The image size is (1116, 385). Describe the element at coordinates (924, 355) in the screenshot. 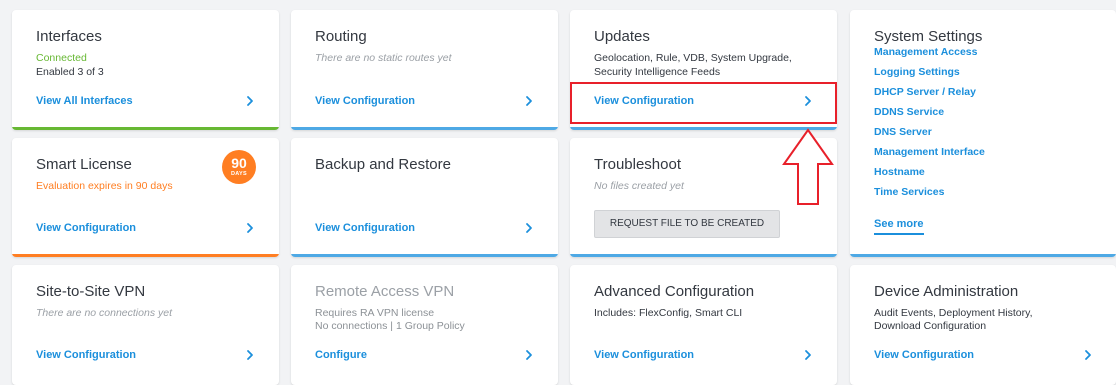

I see `device-admin-view-configuration-link: View Configuration` at that location.